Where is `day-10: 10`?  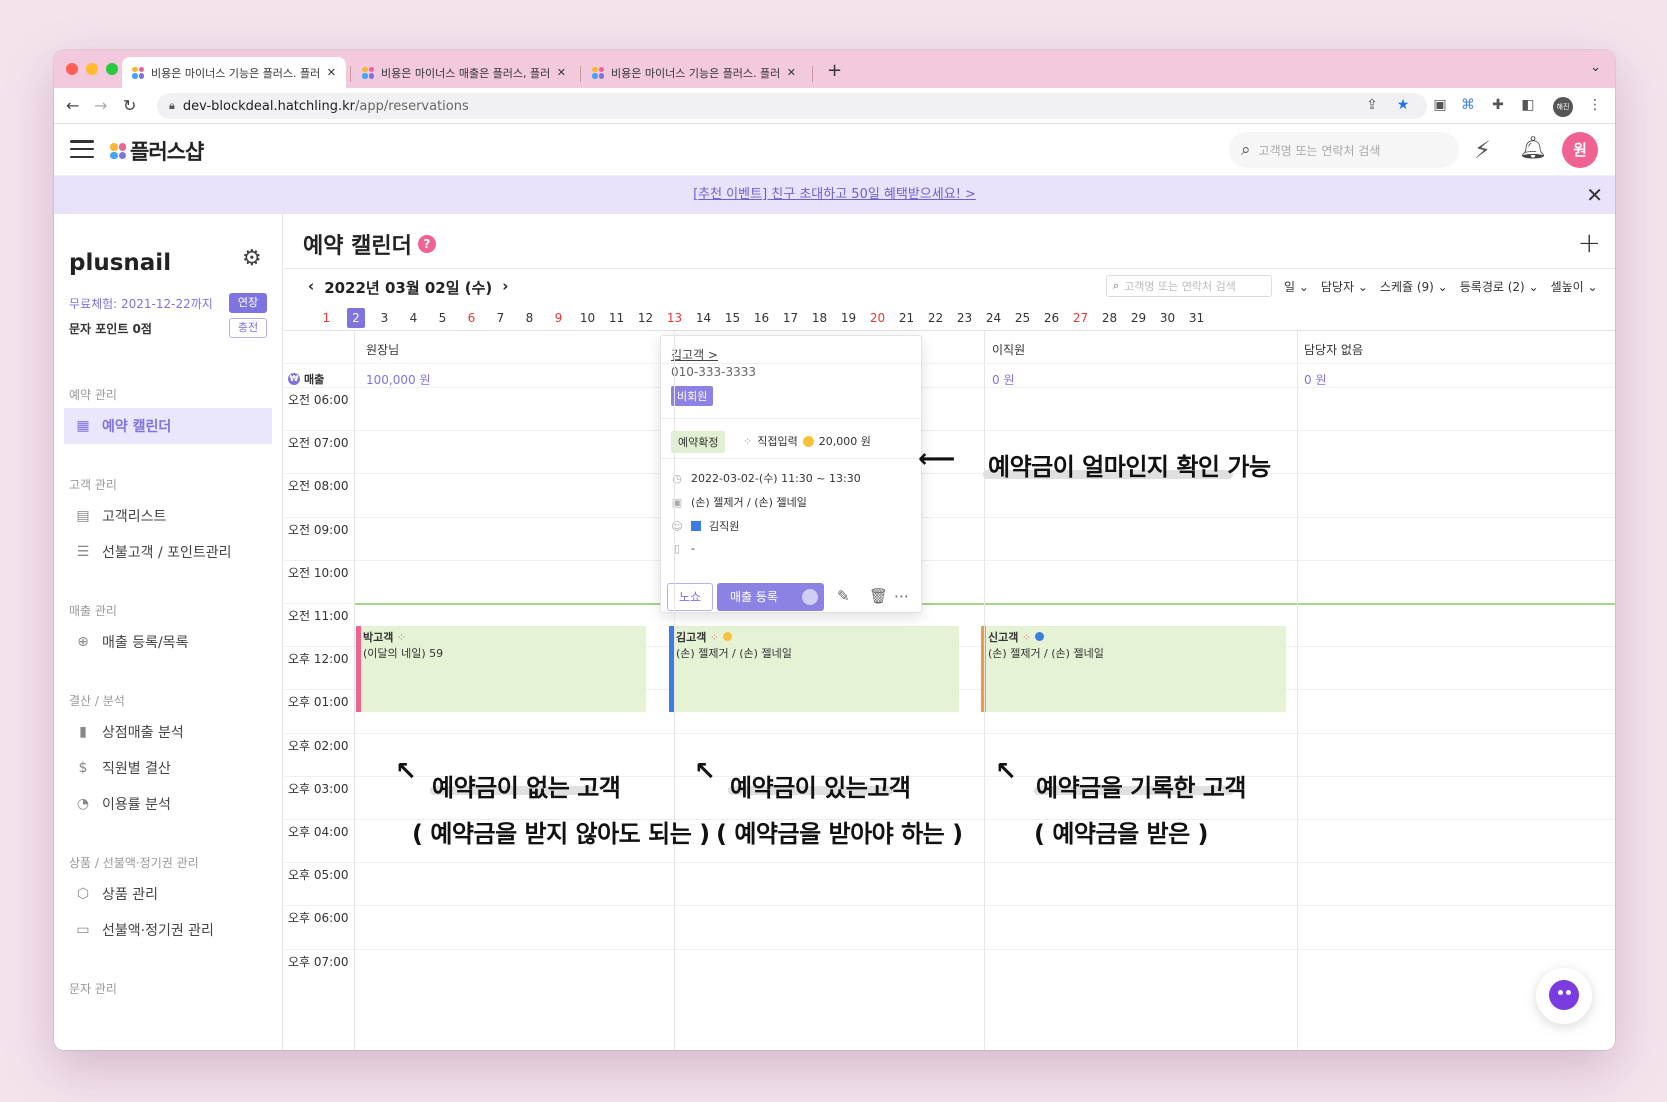 day-10: 10 is located at coordinates (587, 318).